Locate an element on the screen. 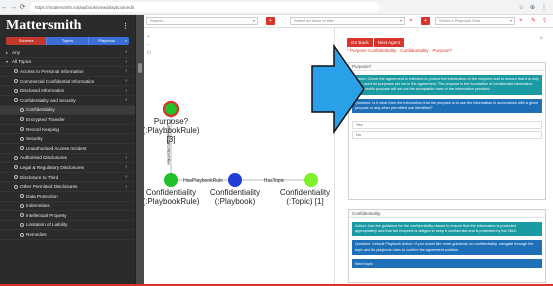  tree-item: Remedies is located at coordinates (67, 235).